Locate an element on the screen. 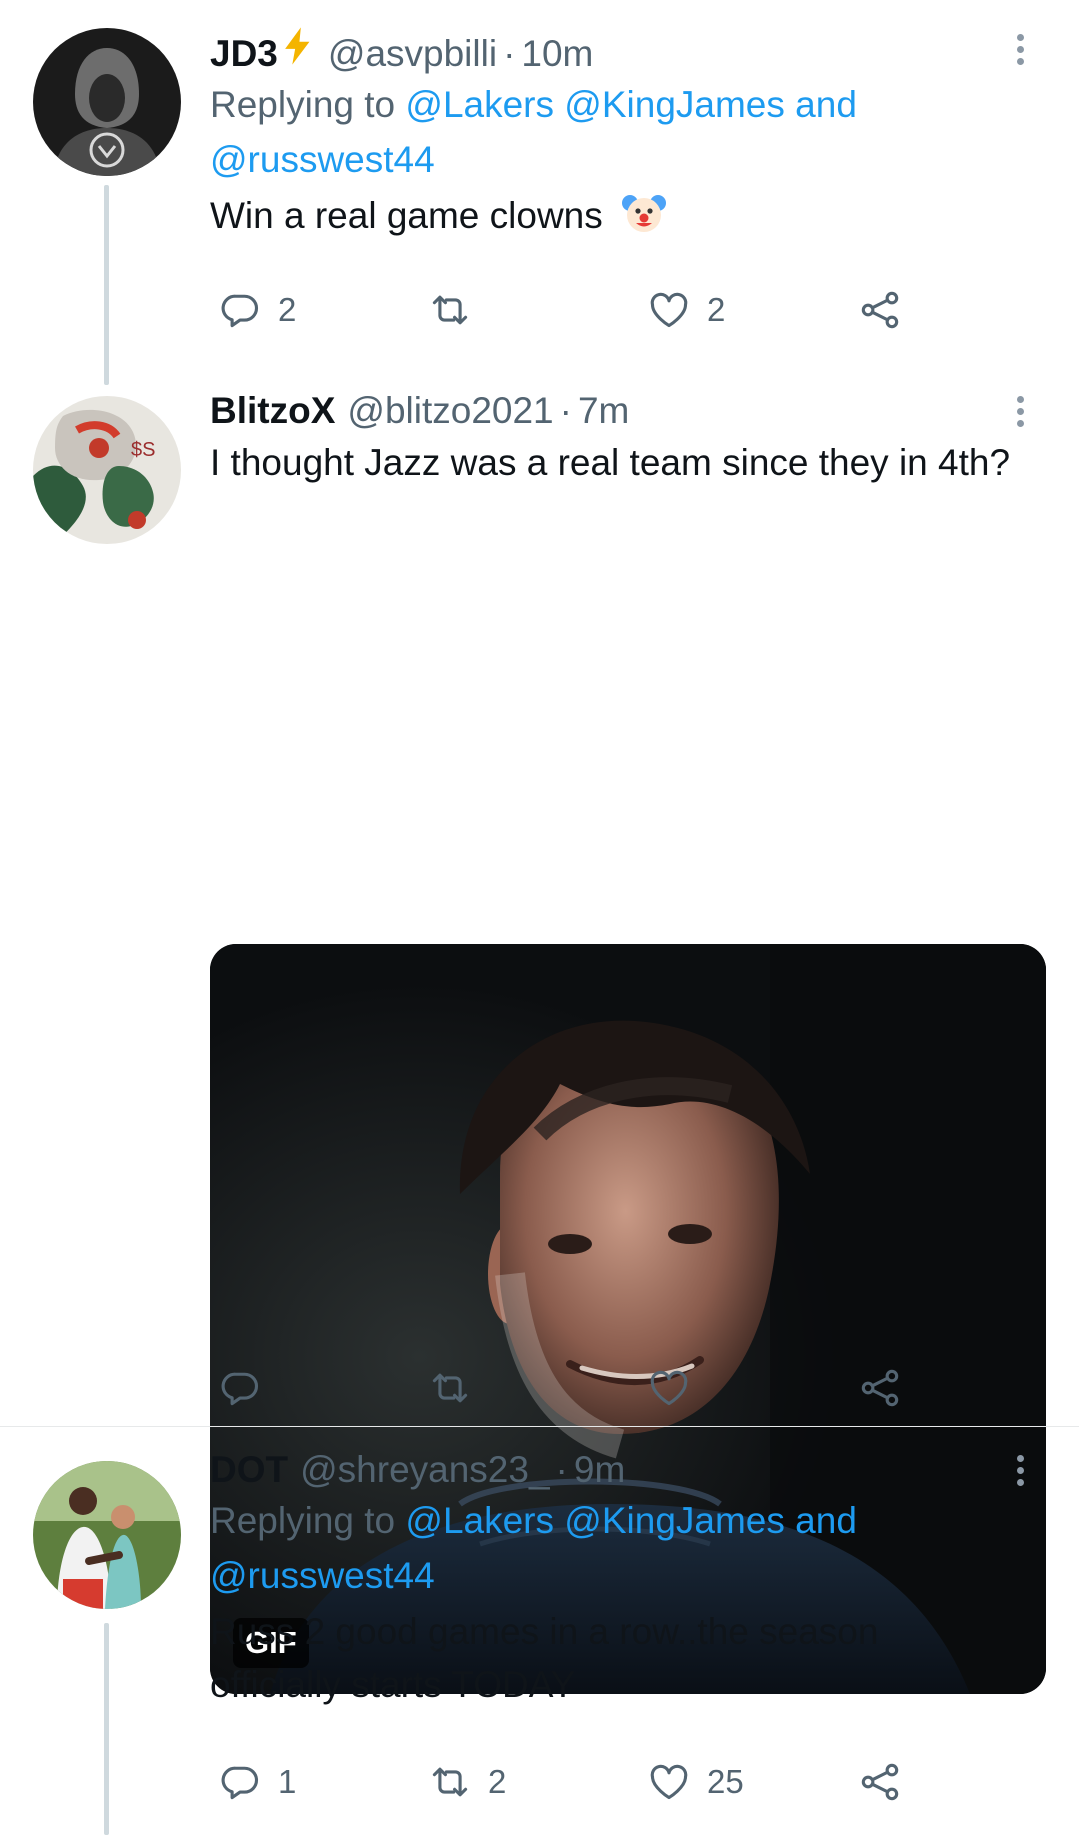  reply-button: 1 is located at coordinates (257, 1782).